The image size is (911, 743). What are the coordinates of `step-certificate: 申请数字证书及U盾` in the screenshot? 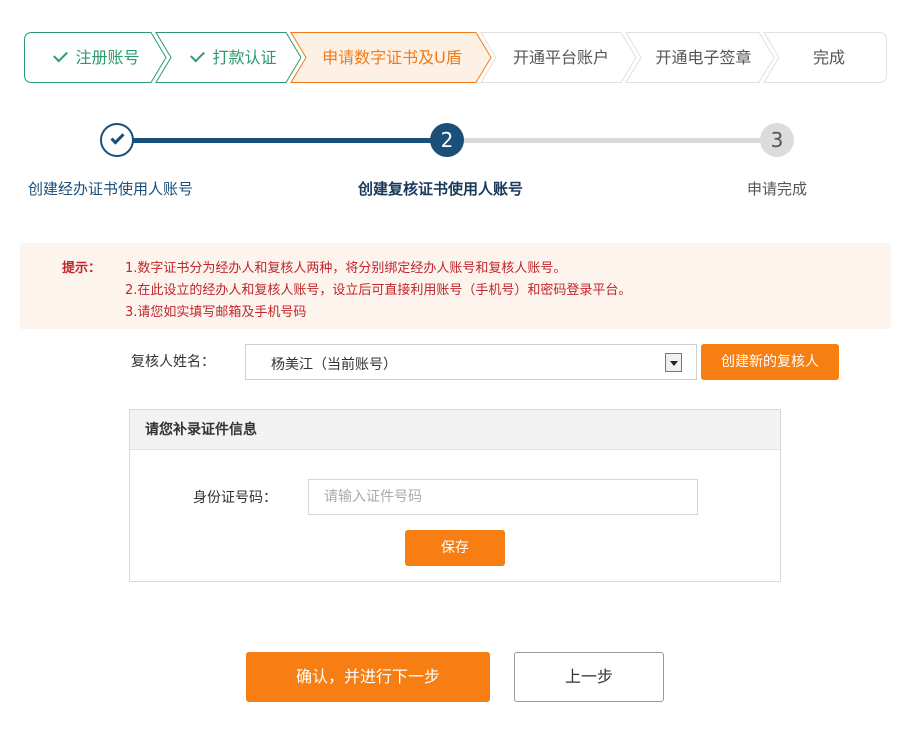 It's located at (392, 57).